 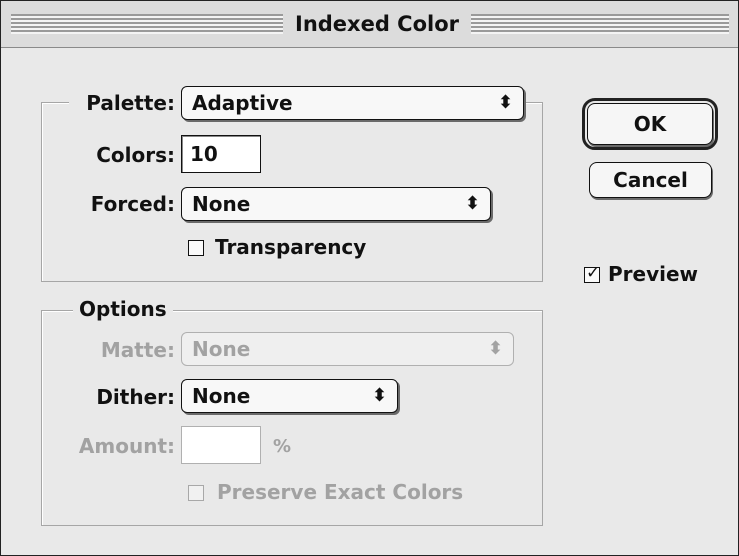 I want to click on preview-checkbox: ✓, so click(x=592, y=273).